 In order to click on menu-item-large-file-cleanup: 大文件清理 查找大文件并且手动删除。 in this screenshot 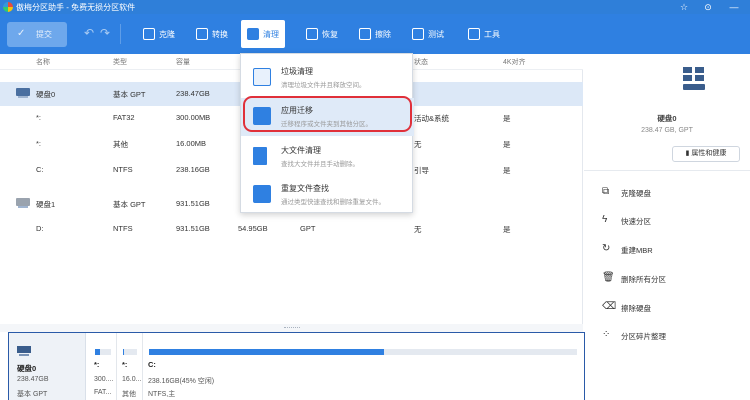, I will do `click(327, 157)`.